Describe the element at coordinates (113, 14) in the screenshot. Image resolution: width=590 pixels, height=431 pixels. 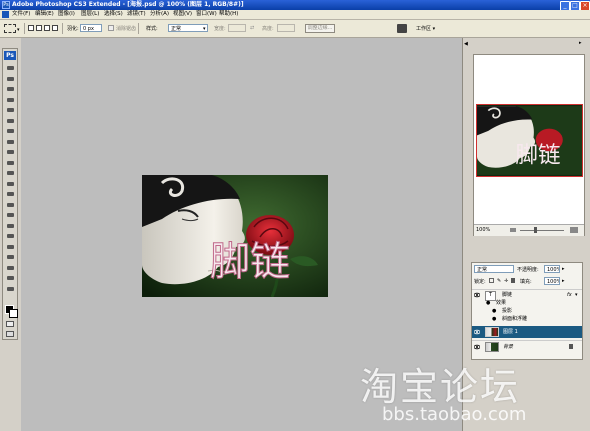
I see `menu-select: 选择(S)` at that location.